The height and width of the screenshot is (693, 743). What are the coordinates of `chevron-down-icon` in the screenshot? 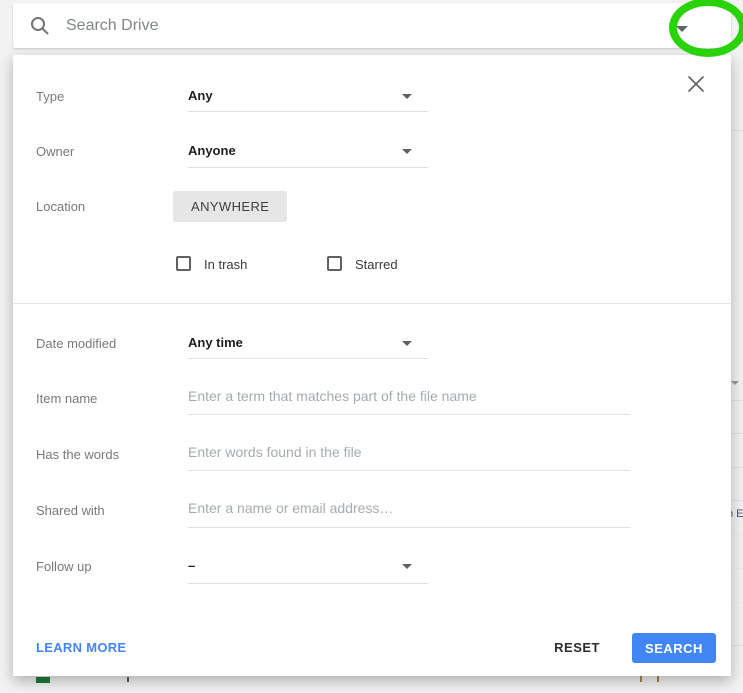 It's located at (735, 383).